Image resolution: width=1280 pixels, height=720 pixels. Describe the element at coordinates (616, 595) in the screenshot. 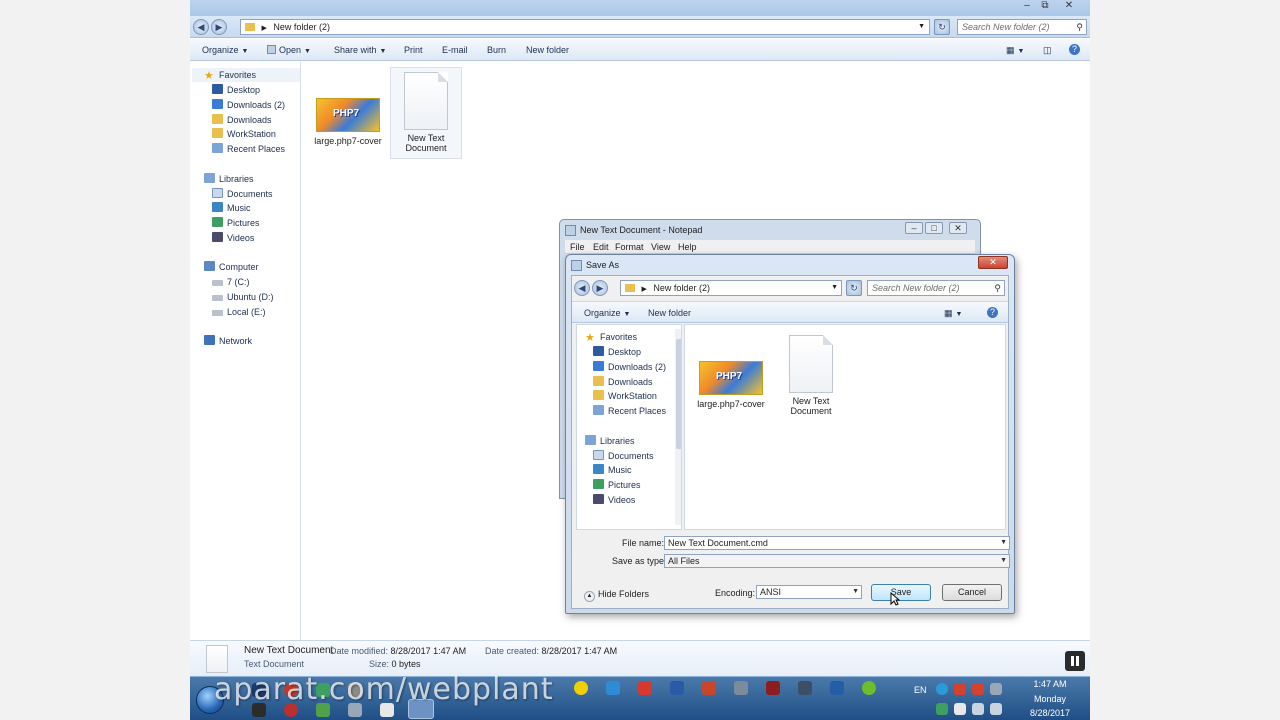

I see `hide-folders-button: ▲ Hide Folders` at that location.